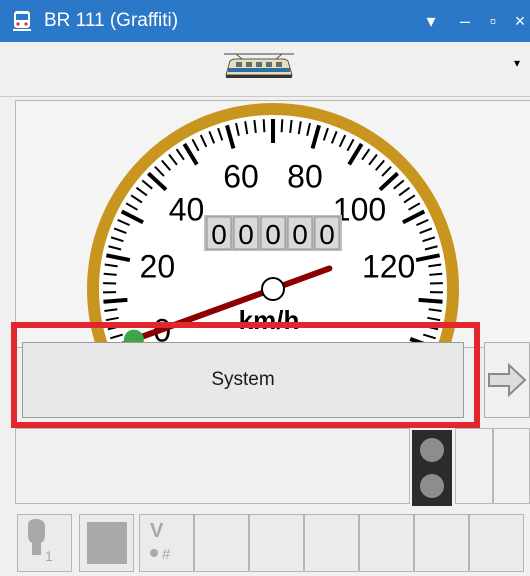  What do you see at coordinates (111, 21) in the screenshot?
I see `window-title: BR 111 (Graffiti)` at bounding box center [111, 21].